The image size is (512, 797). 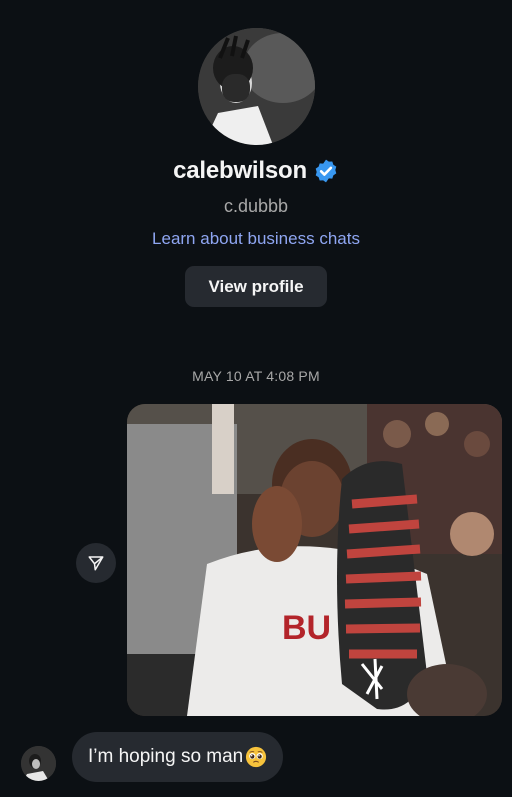 What do you see at coordinates (256, 376) in the screenshot?
I see `message-timestamp: MAY 10 AT 4:08 PM` at bounding box center [256, 376].